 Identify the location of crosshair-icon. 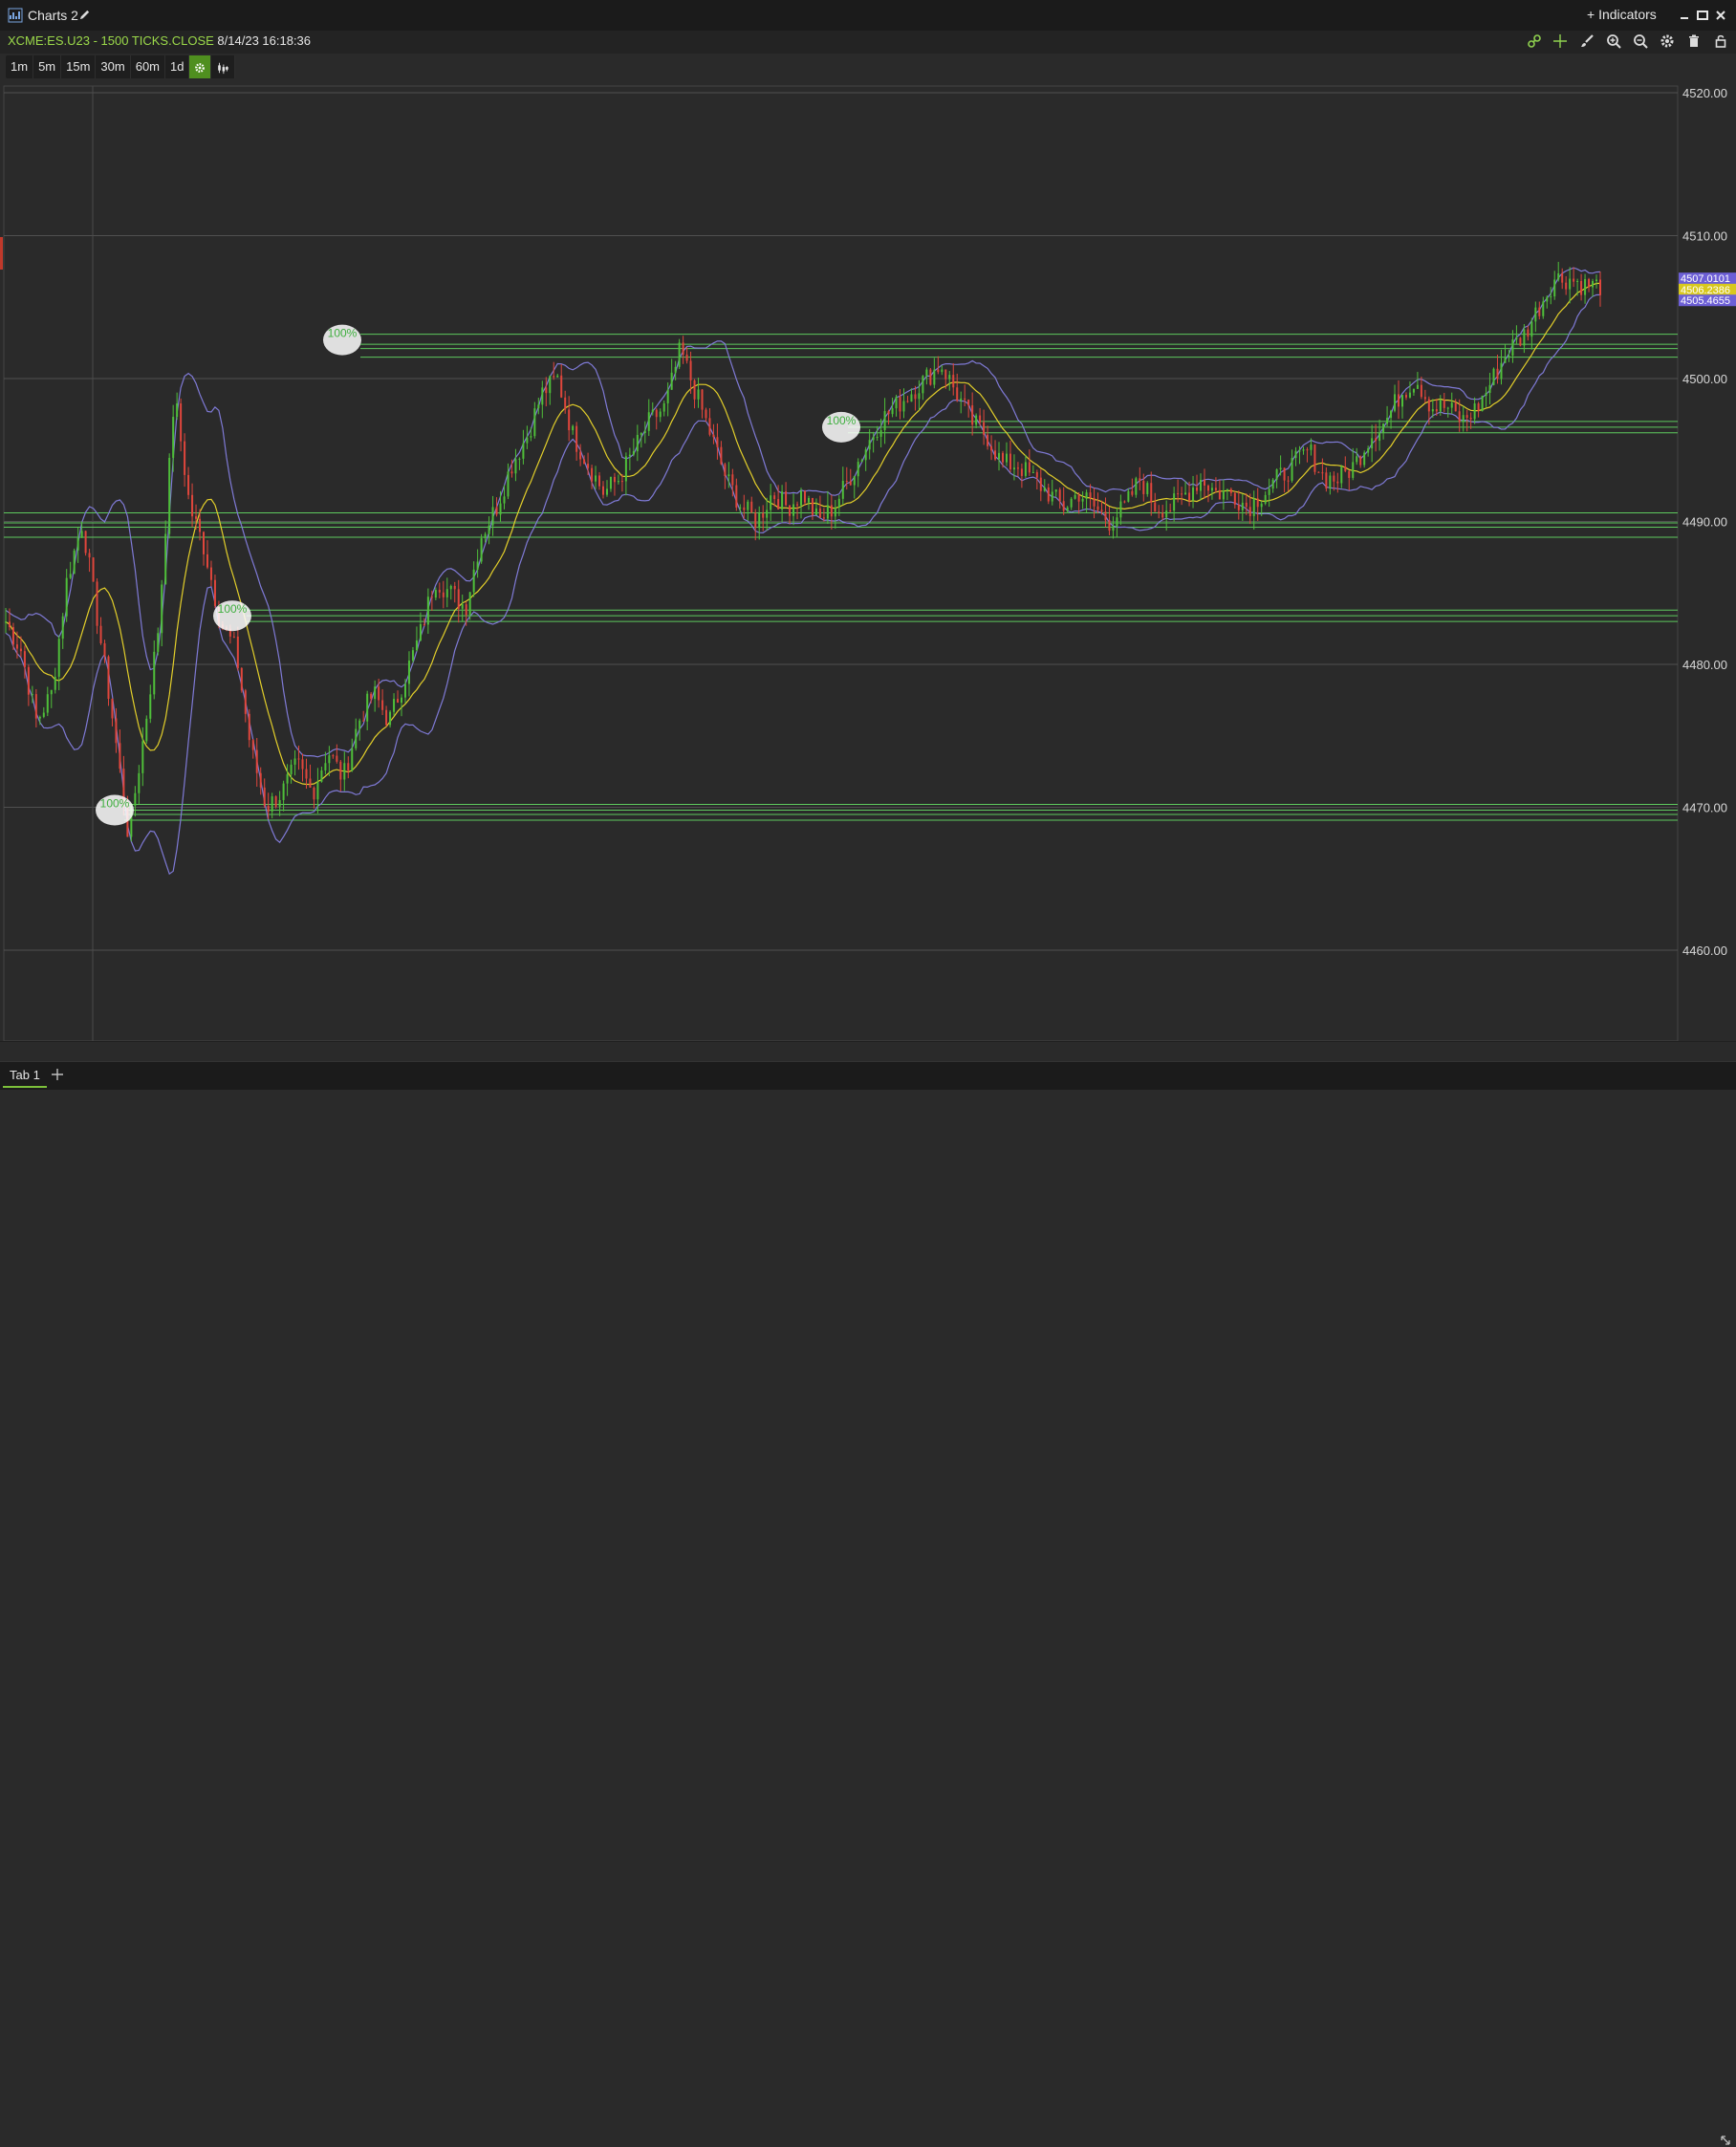
(1560, 41).